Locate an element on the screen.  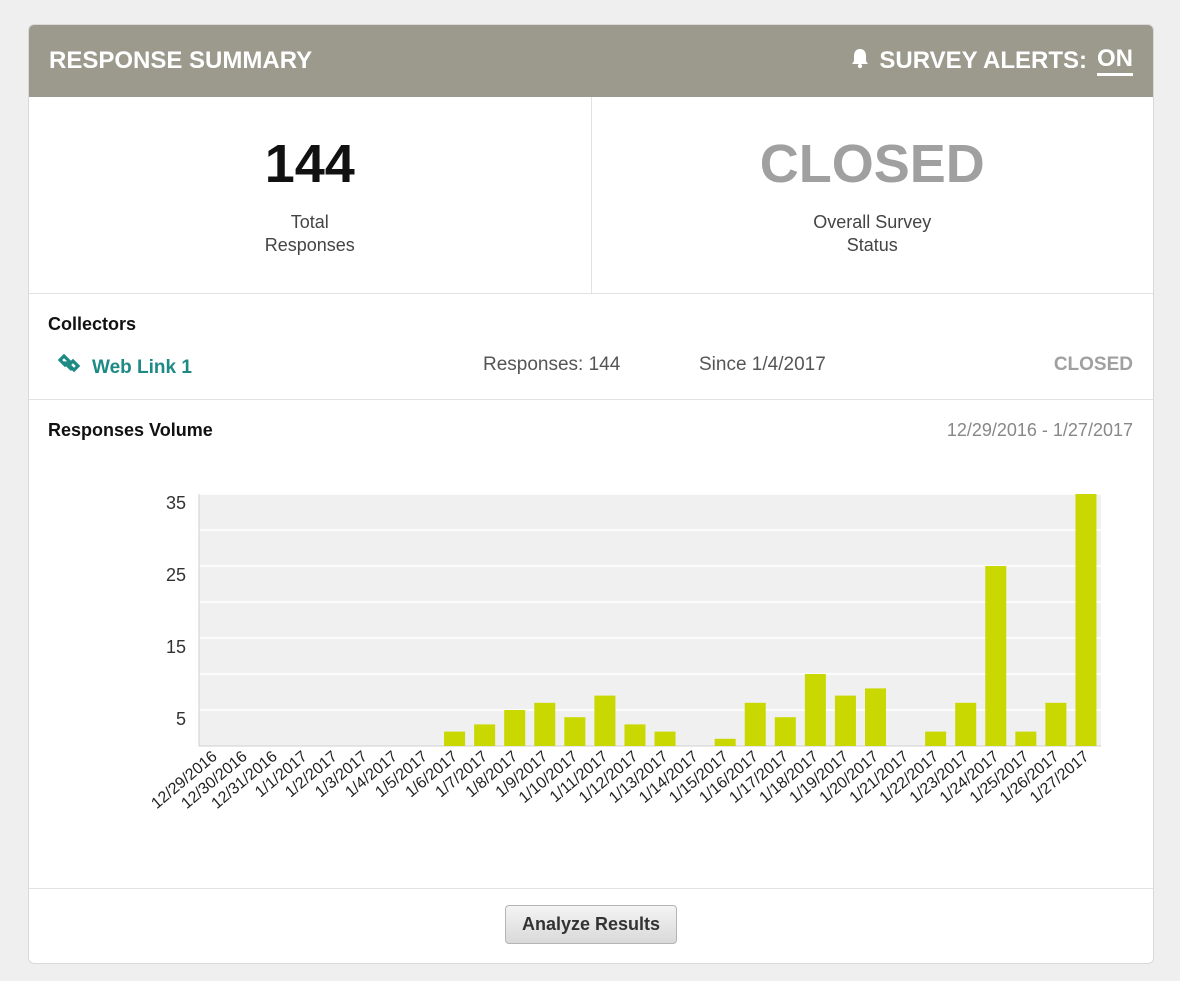
collector-status: CLOSED is located at coordinates (1093, 364).